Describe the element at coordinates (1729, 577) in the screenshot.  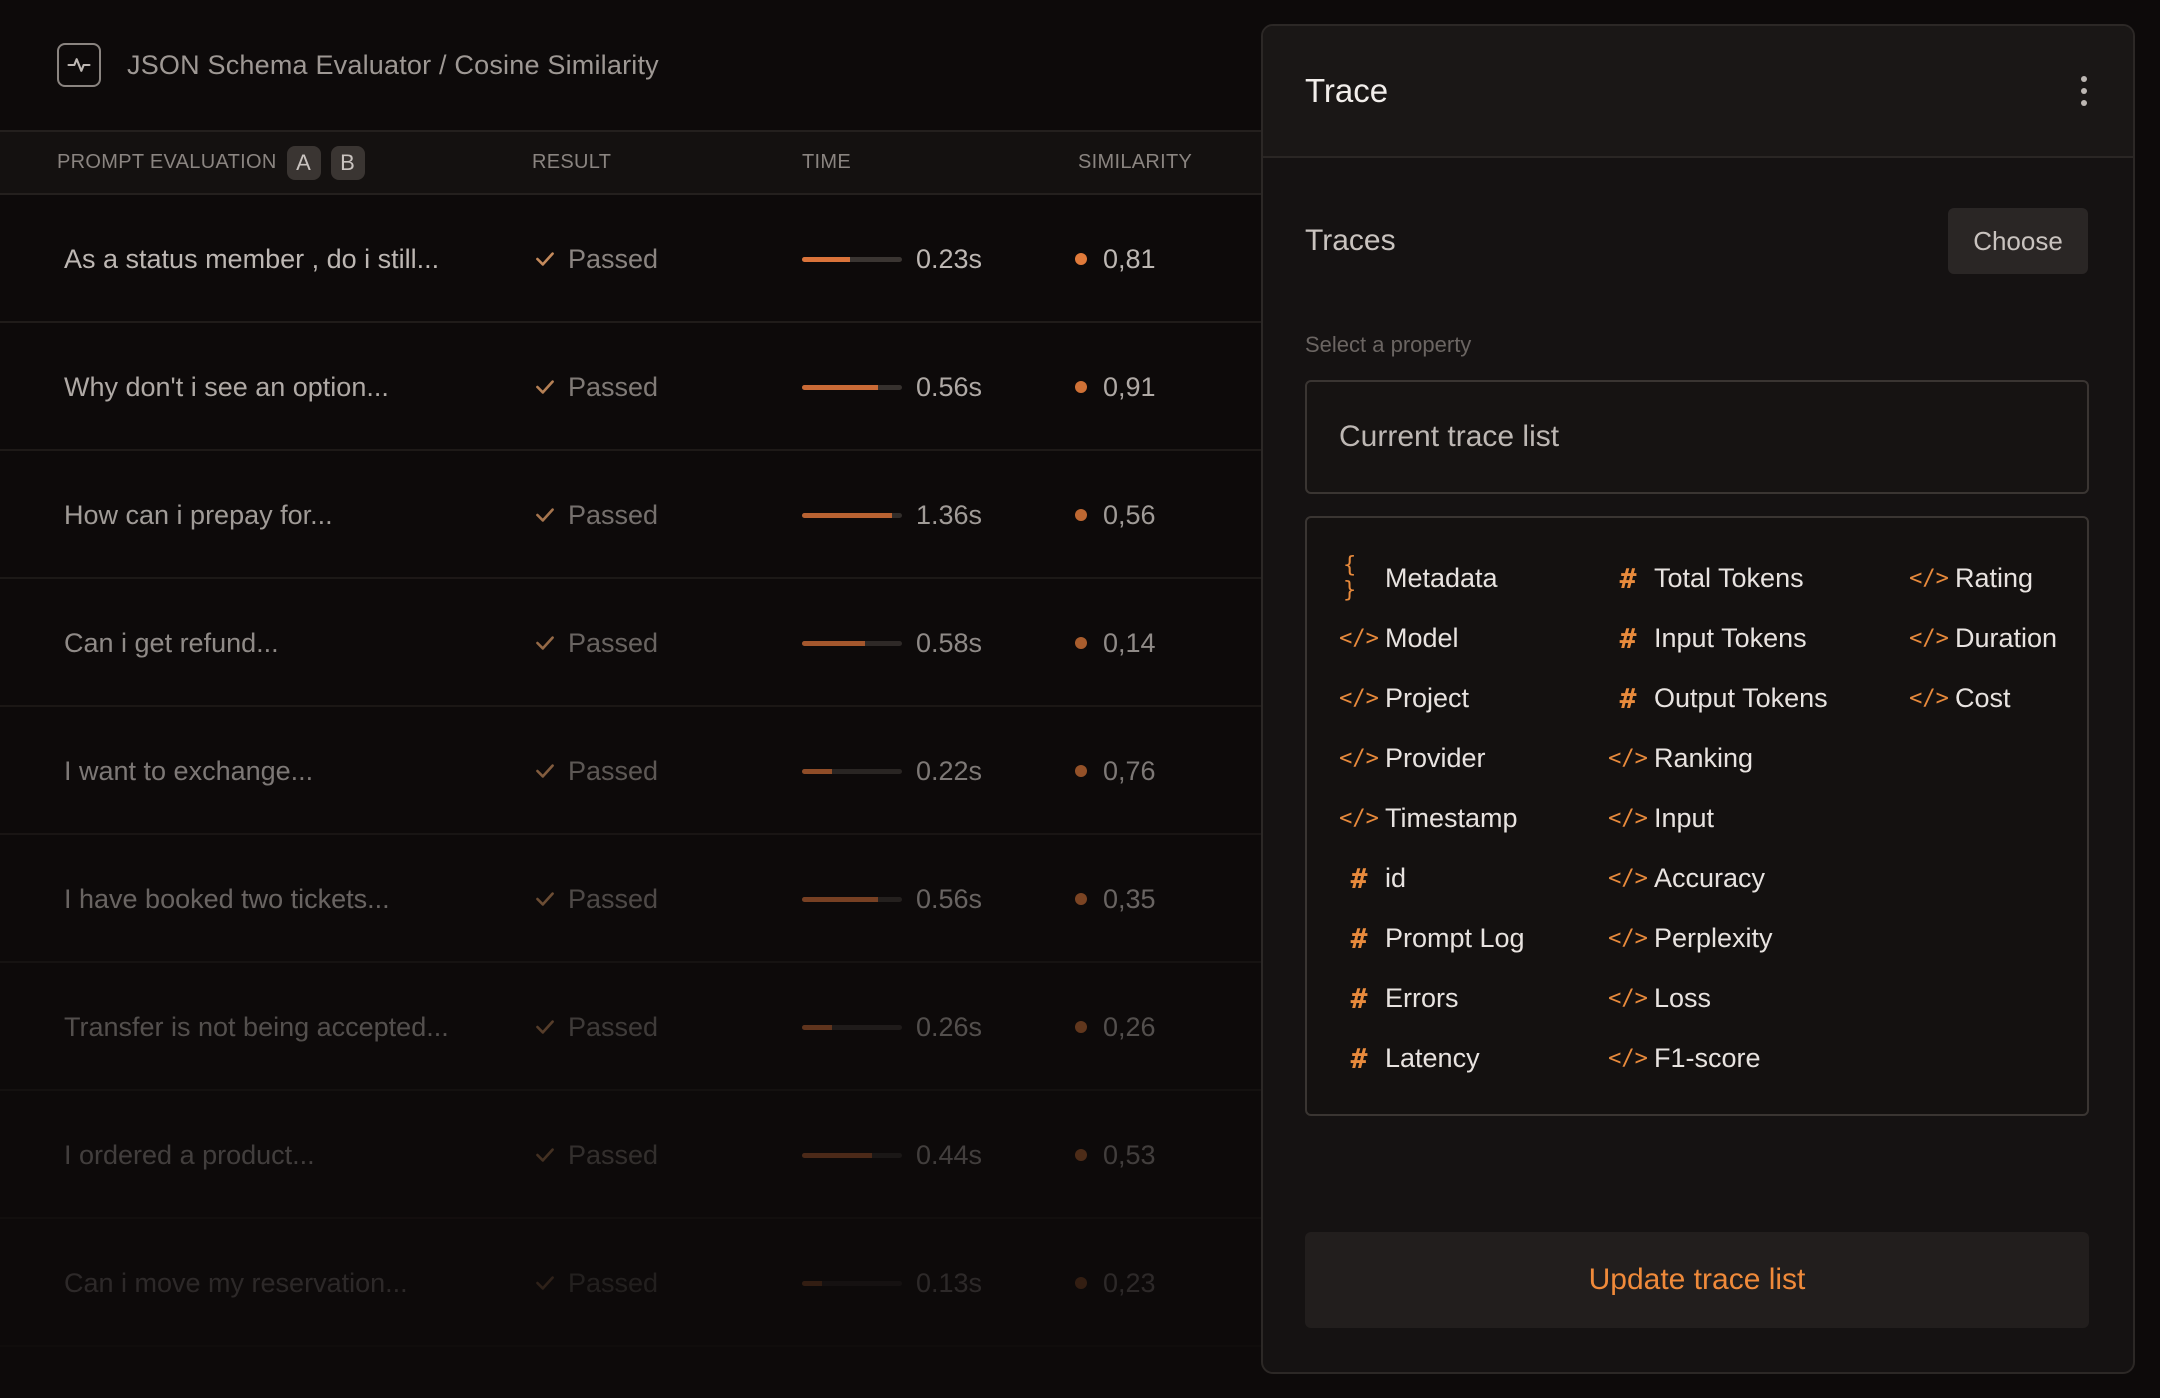
I see `property-label: Total Tokens` at that location.